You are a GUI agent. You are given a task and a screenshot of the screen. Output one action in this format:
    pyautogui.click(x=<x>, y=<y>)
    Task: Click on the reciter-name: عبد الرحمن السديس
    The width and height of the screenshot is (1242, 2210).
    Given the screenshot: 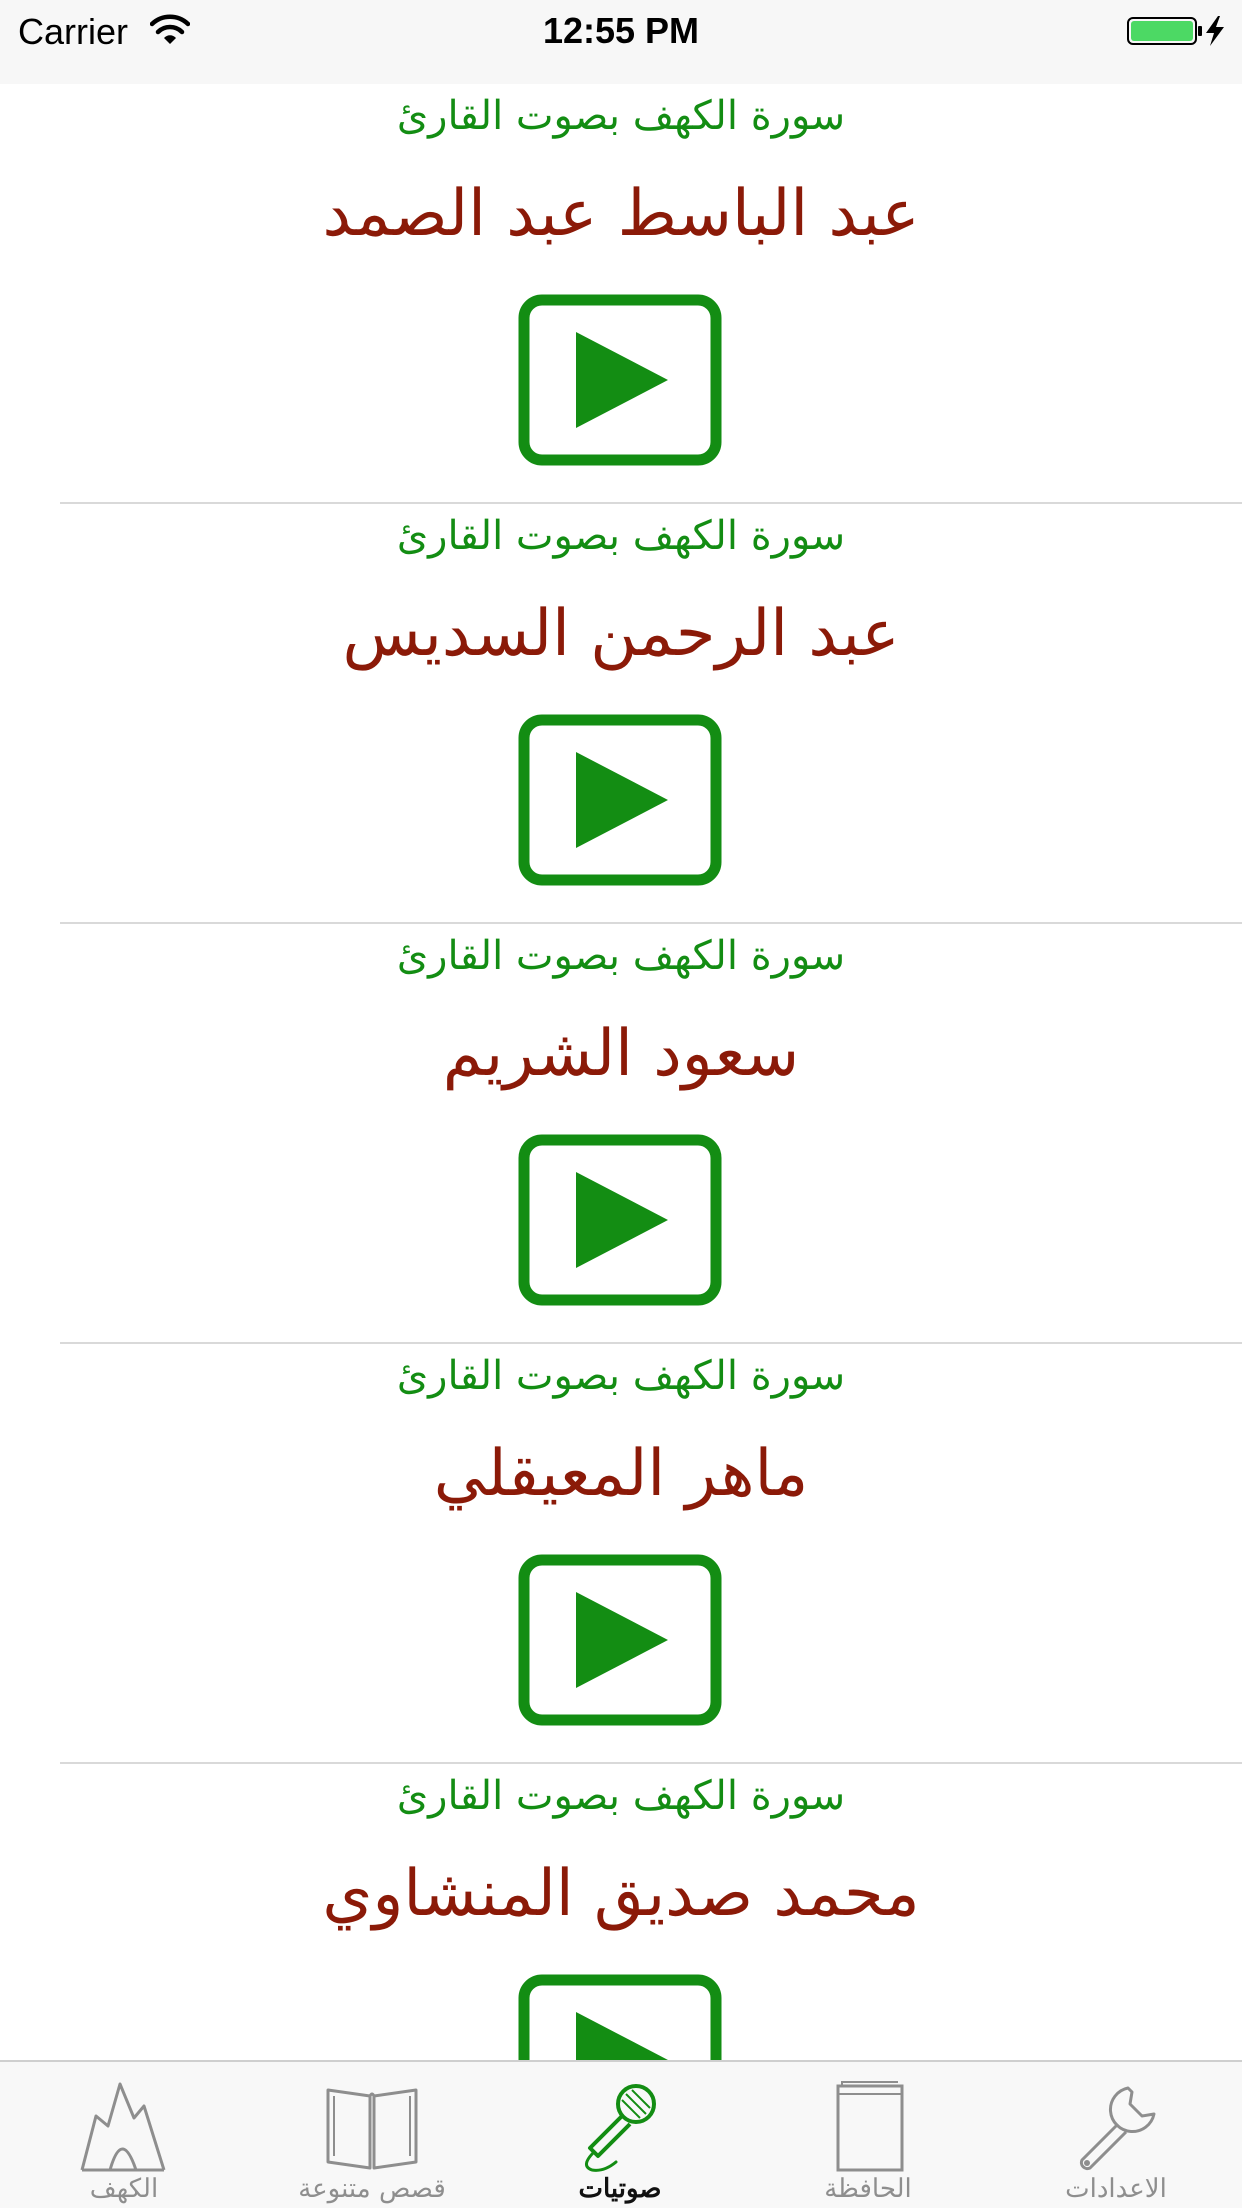 What is the action you would take?
    pyautogui.click(x=621, y=634)
    